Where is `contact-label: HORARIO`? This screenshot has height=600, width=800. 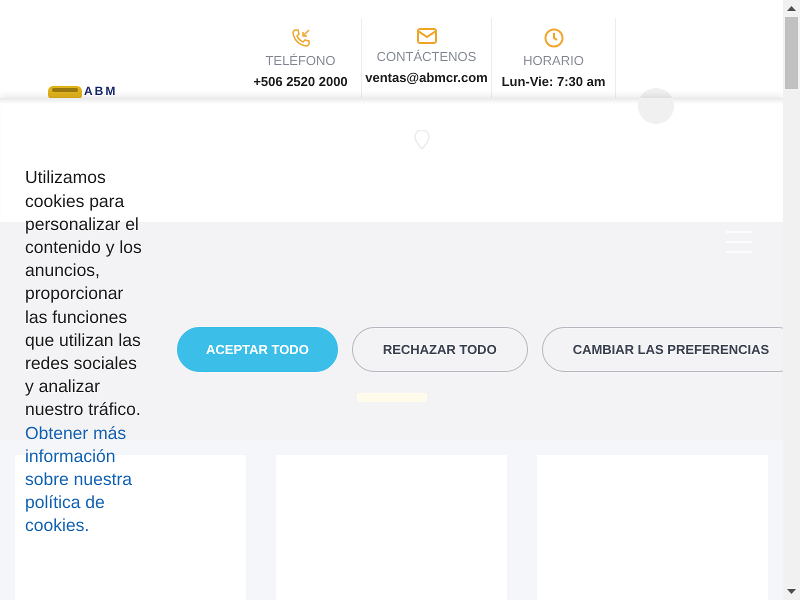
contact-label: HORARIO is located at coordinates (553, 60).